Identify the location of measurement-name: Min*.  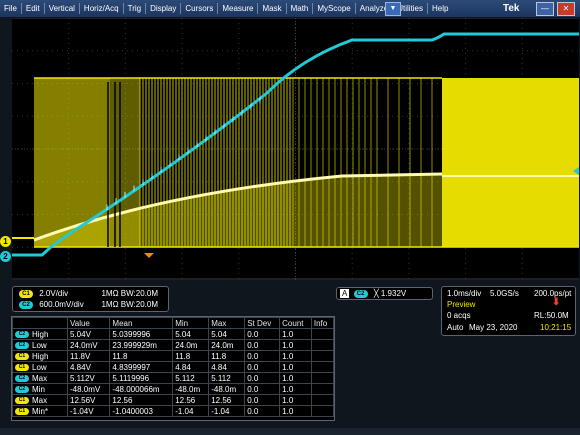
(40, 411).